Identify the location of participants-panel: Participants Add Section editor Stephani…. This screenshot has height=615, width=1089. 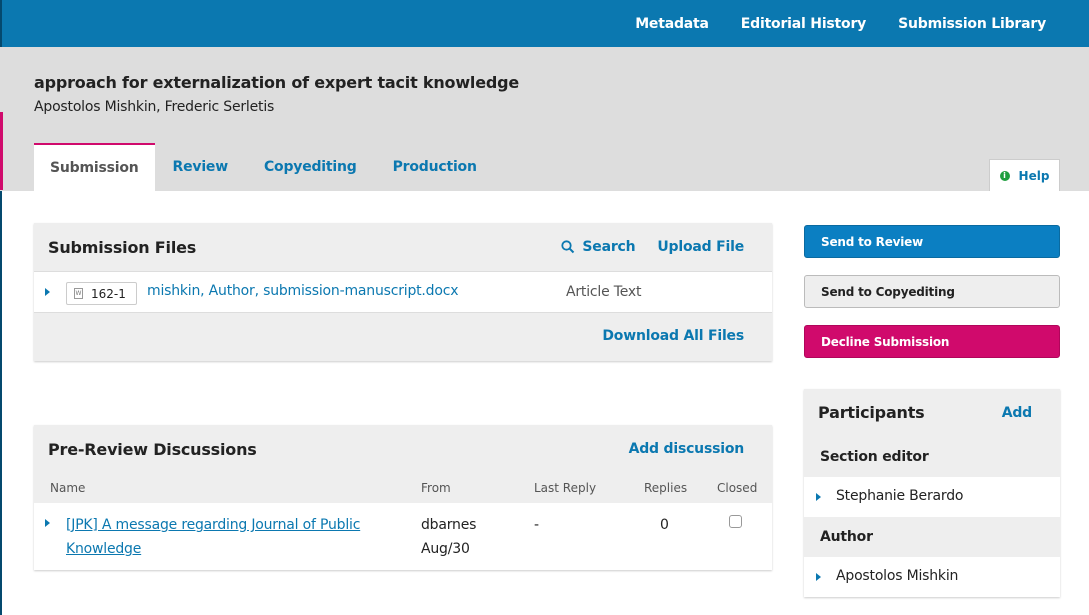
(932, 493).